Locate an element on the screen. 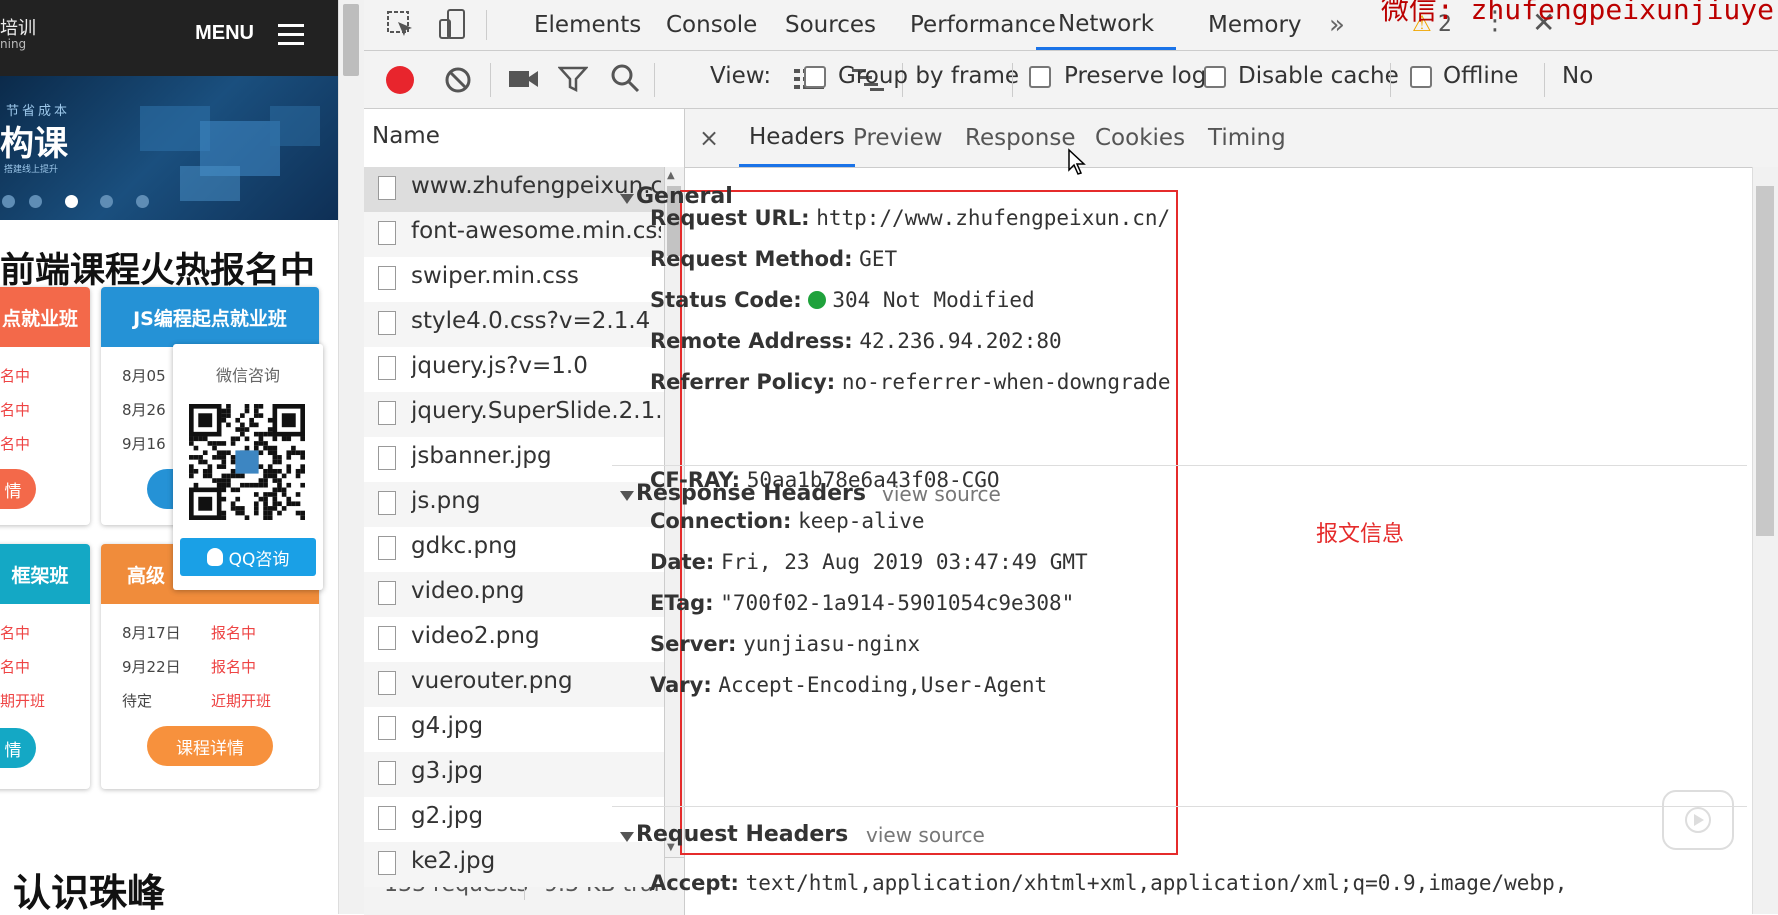 The height and width of the screenshot is (915, 1778). carousel-dot-active is located at coordinates (71, 201).